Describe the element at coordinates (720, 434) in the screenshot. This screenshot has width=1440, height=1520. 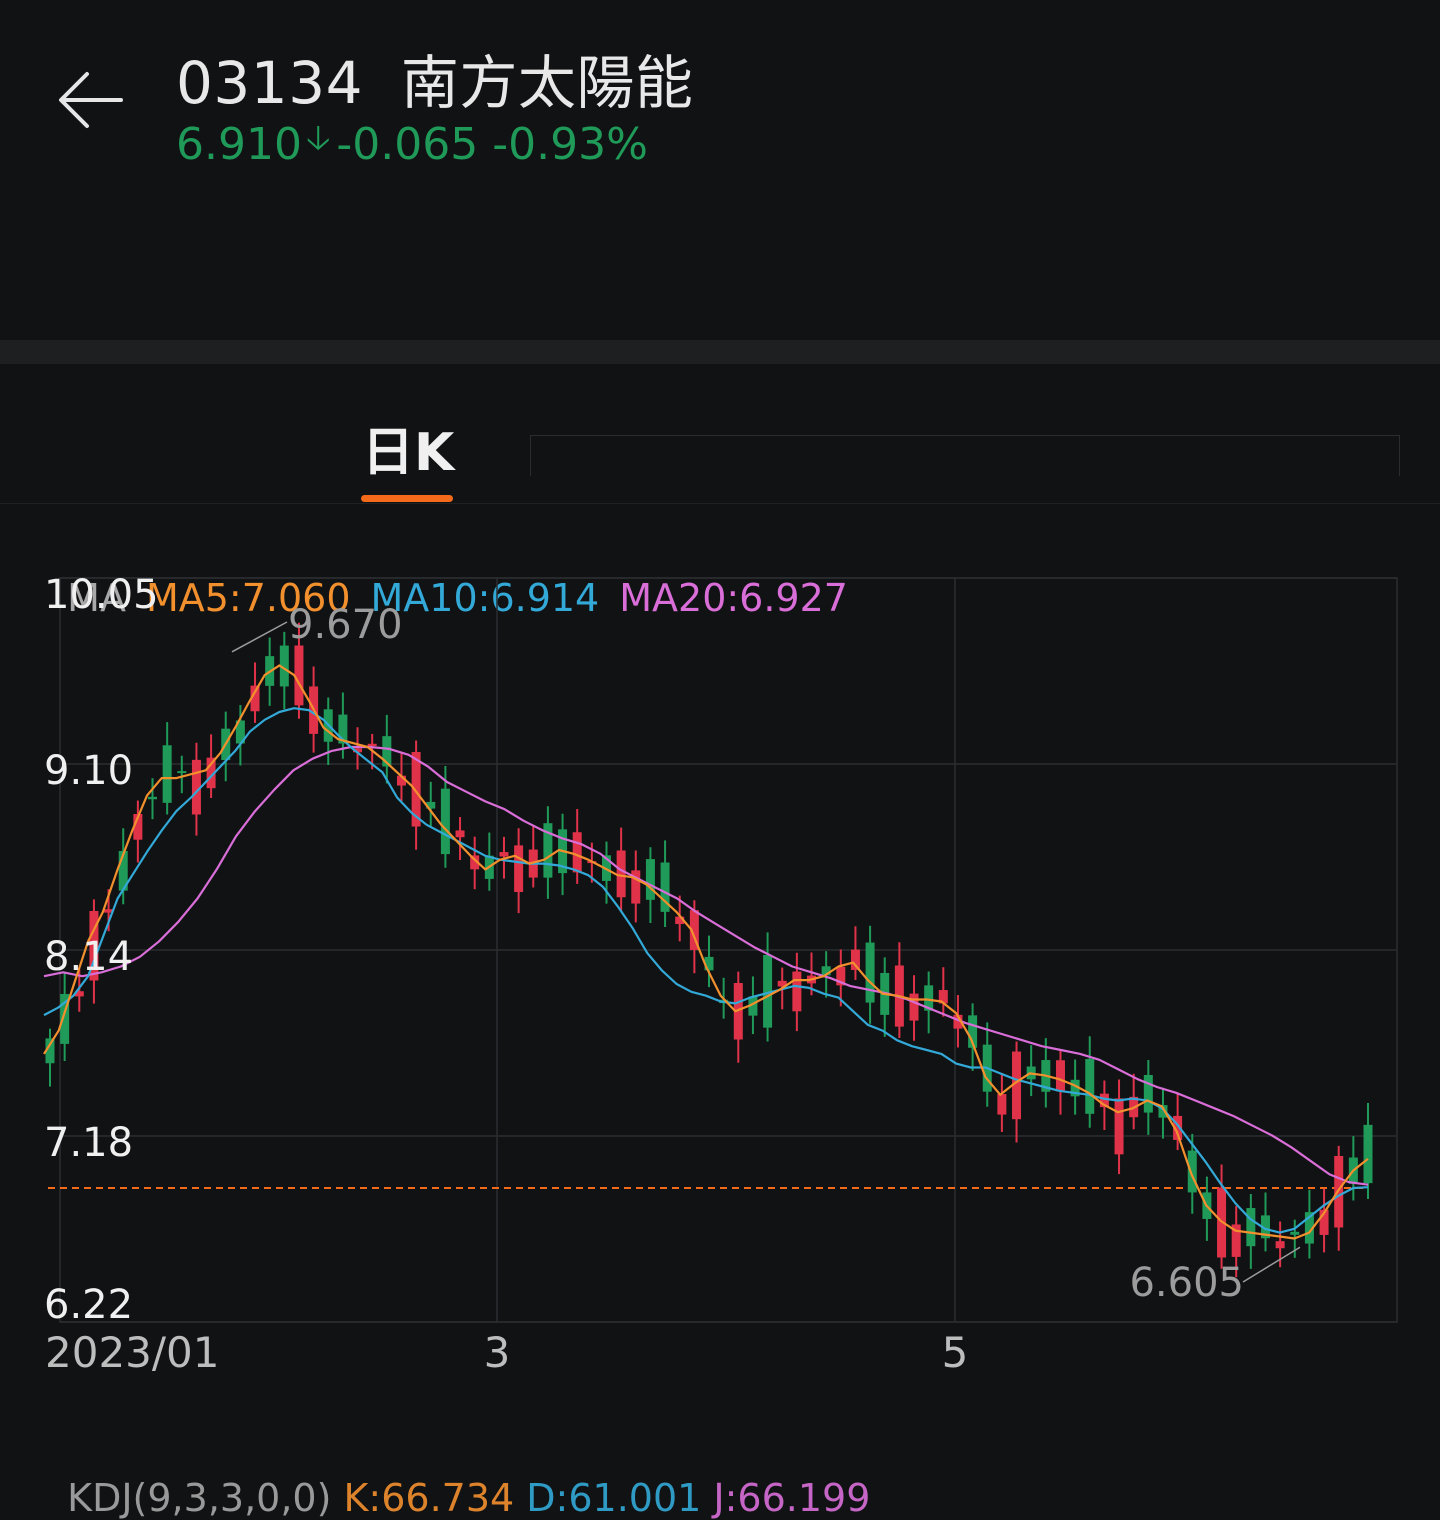
I see `period-tab-bar` at that location.